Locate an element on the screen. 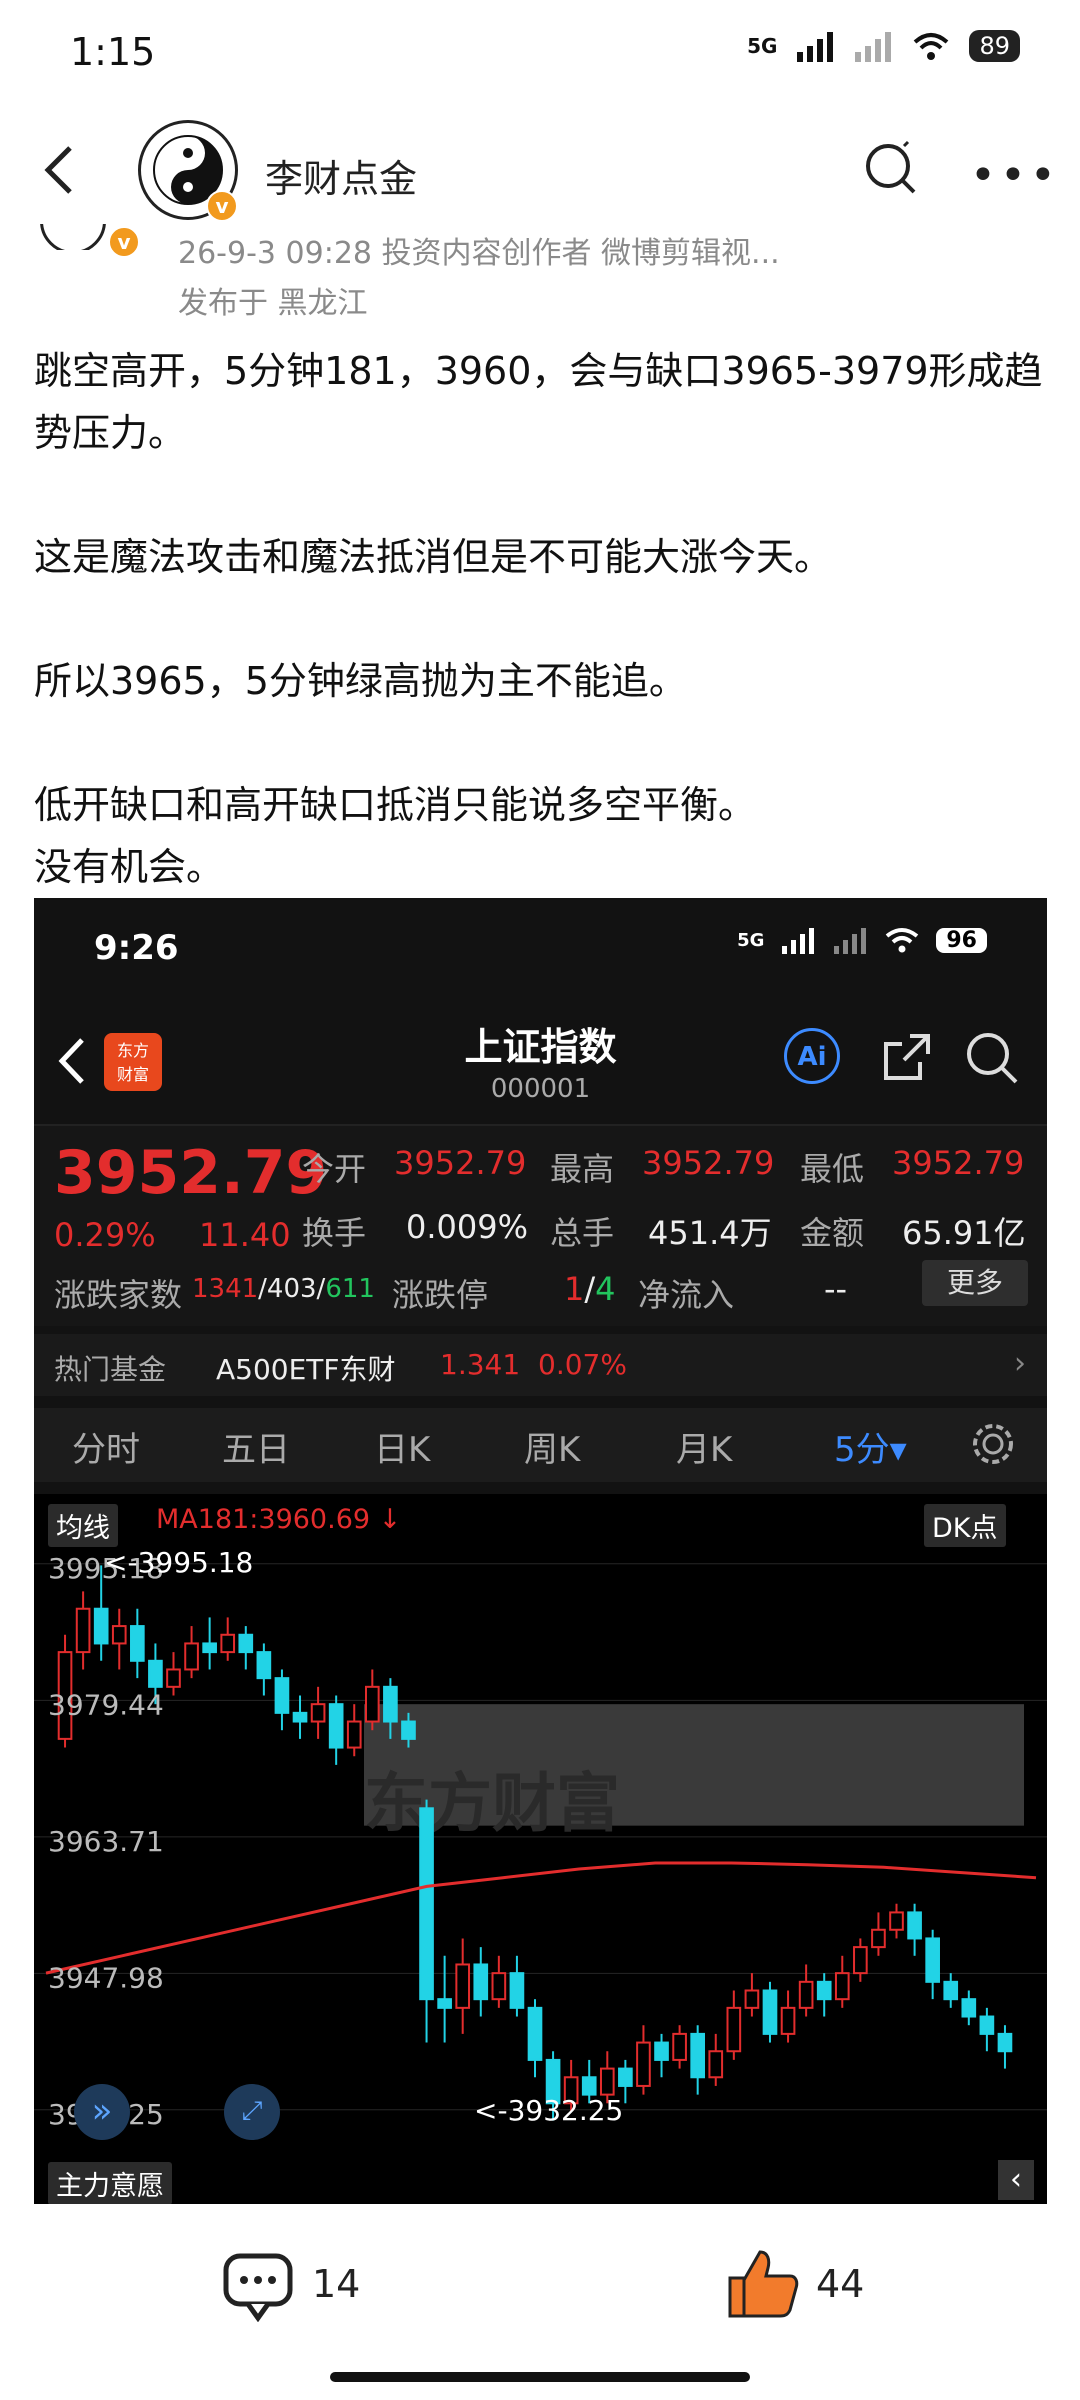 Image resolution: width=1080 pixels, height=2400 pixels. search-icon is located at coordinates (892, 168).